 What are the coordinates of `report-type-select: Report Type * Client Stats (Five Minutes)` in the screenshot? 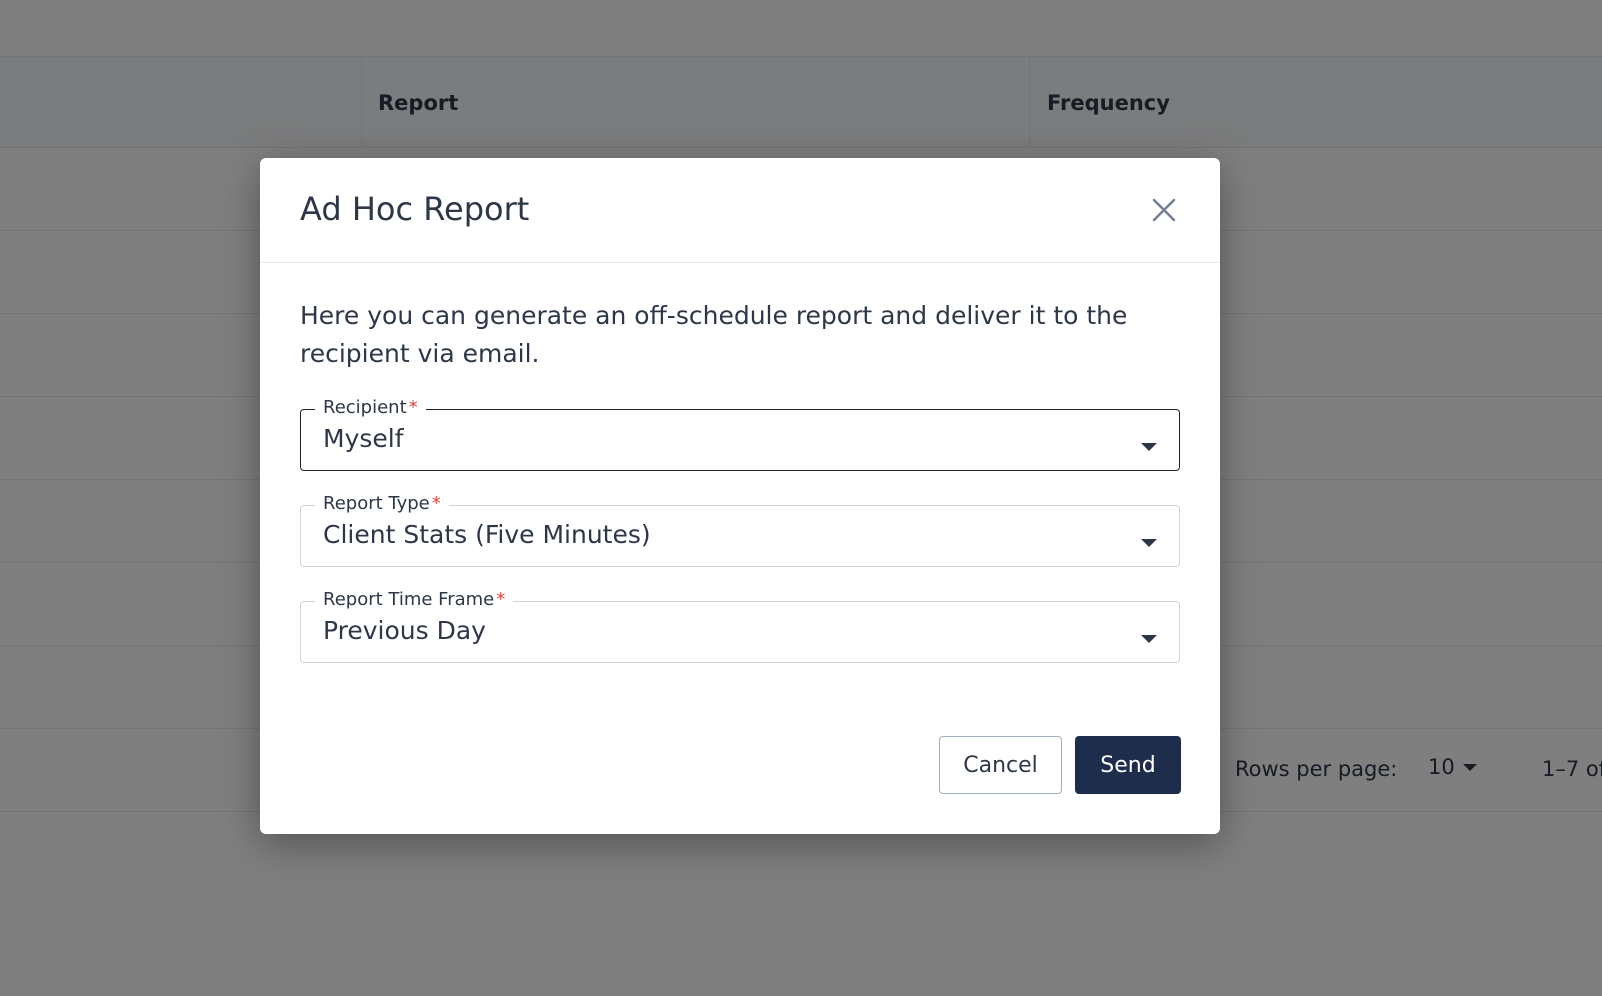 It's located at (740, 530).